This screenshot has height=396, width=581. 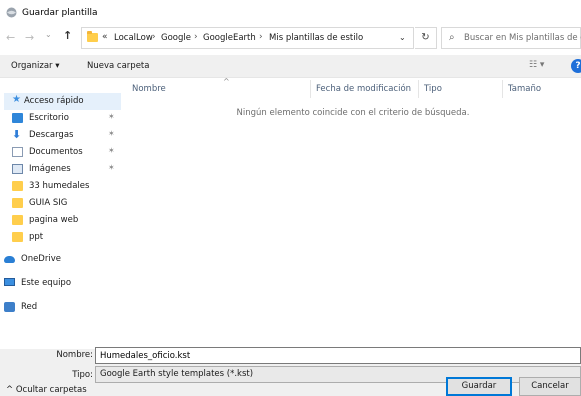 What do you see at coordinates (479, 386) in the screenshot?
I see `save-button: Guardar` at bounding box center [479, 386].